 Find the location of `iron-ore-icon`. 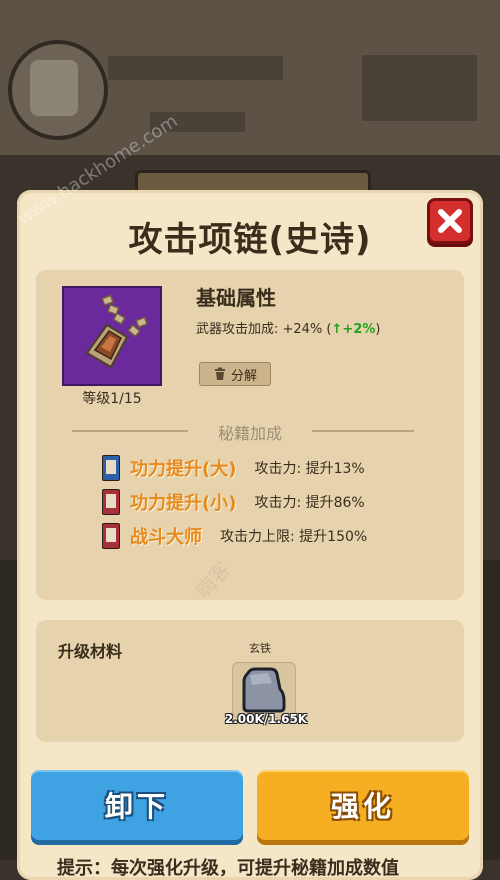

iron-ore-icon is located at coordinates (264, 690).